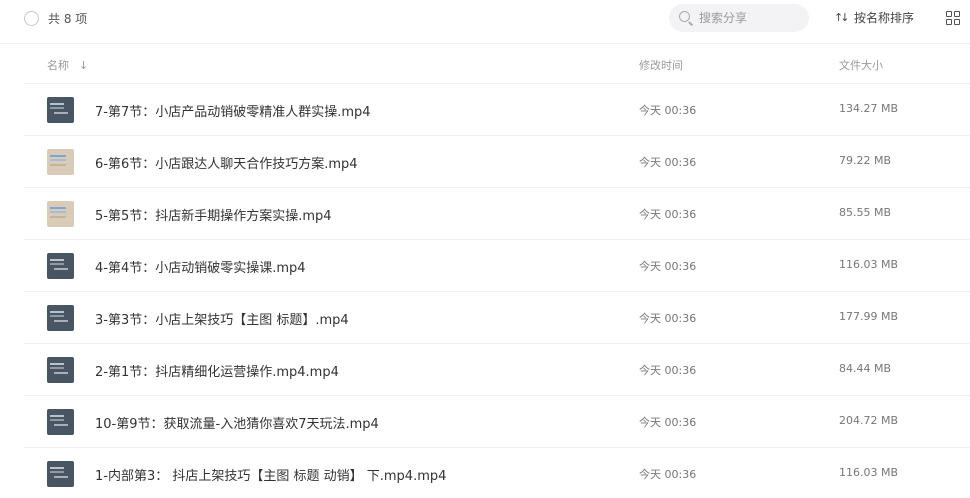 Image resolution: width=970 pixels, height=498 pixels. Describe the element at coordinates (661, 65) in the screenshot. I see `column-modified-header: 修改时间` at that location.